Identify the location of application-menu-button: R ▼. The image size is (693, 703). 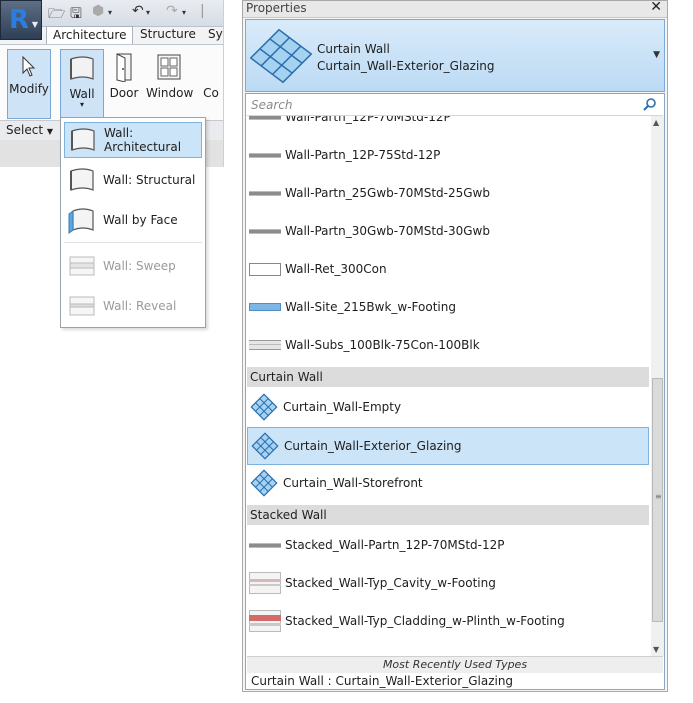
(21, 20).